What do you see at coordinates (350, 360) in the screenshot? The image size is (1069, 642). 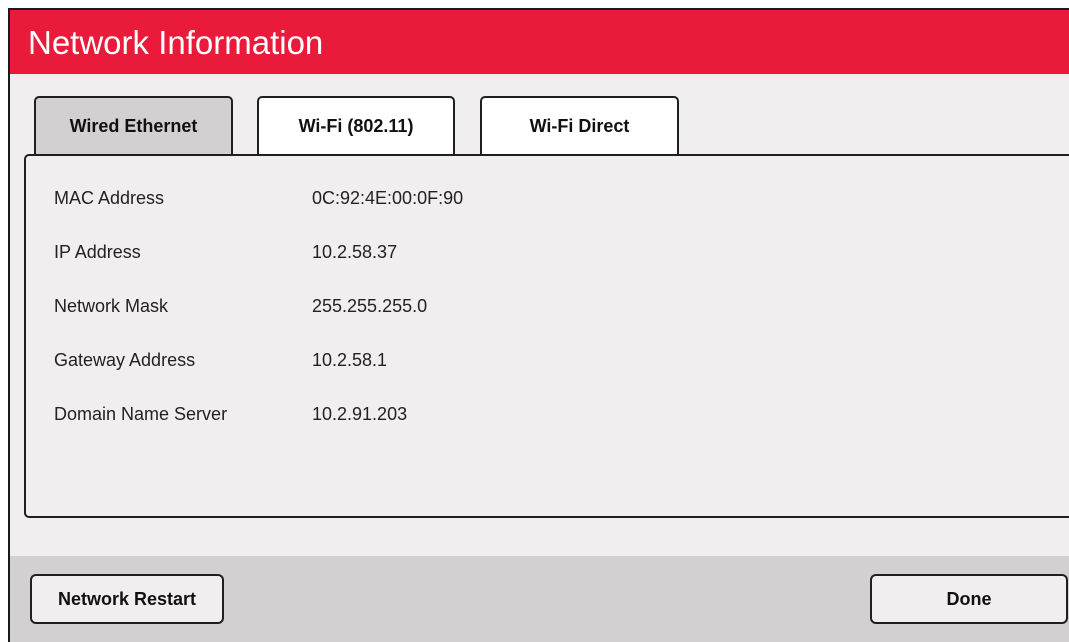 I see `info-value: 10.2.58.1` at bounding box center [350, 360].